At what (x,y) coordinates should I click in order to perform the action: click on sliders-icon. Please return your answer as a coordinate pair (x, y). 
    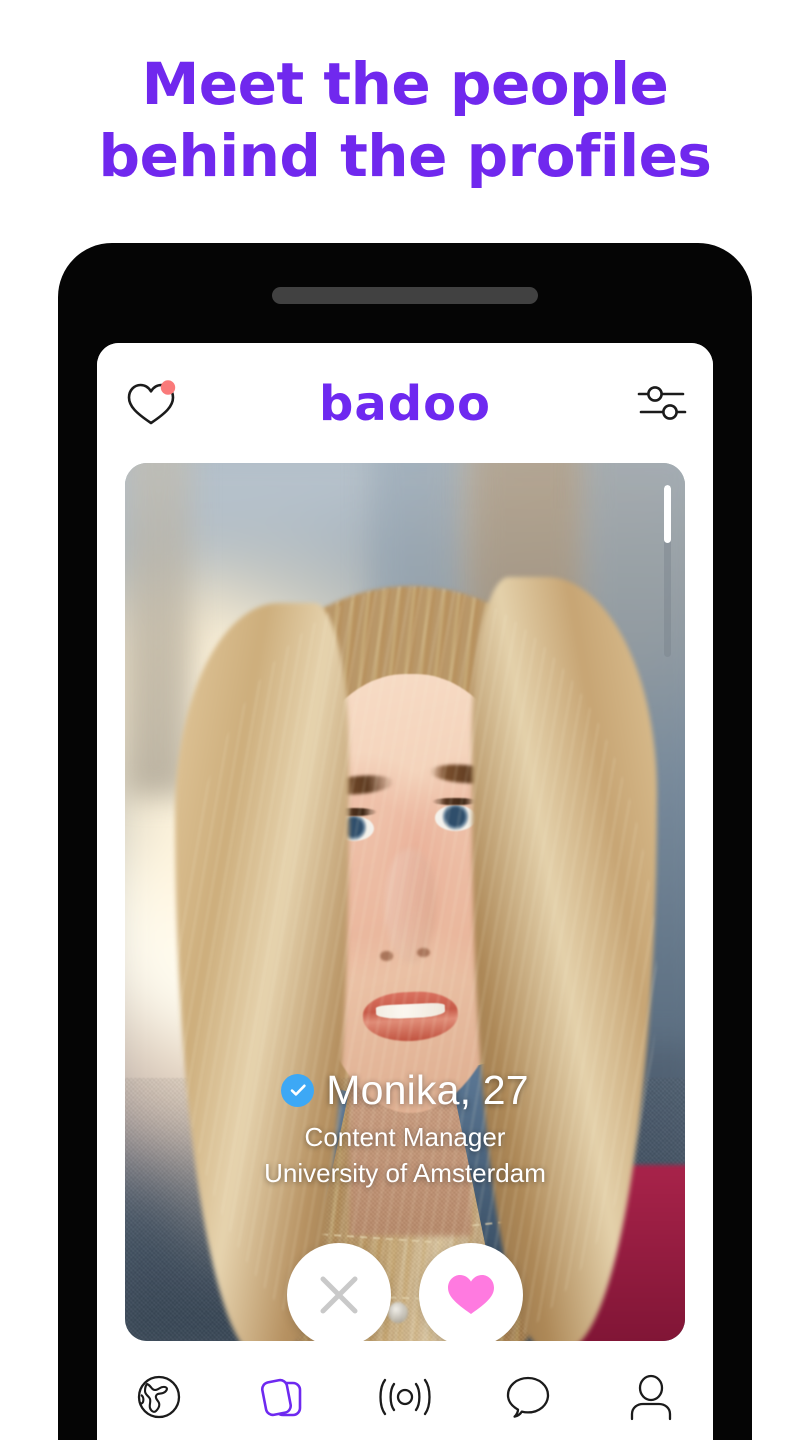
    Looking at the image, I should click on (662, 403).